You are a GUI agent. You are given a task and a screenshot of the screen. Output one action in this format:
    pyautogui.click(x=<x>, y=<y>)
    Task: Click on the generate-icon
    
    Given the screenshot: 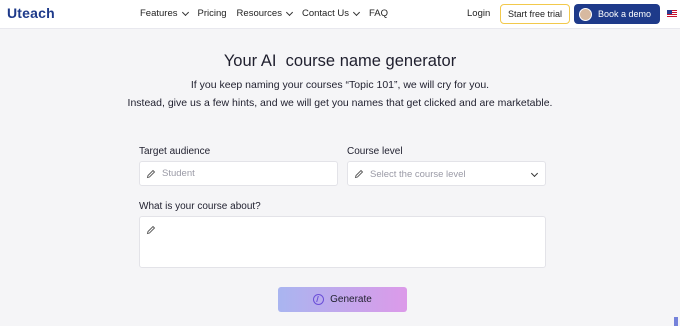 What is the action you would take?
    pyautogui.click(x=319, y=299)
    